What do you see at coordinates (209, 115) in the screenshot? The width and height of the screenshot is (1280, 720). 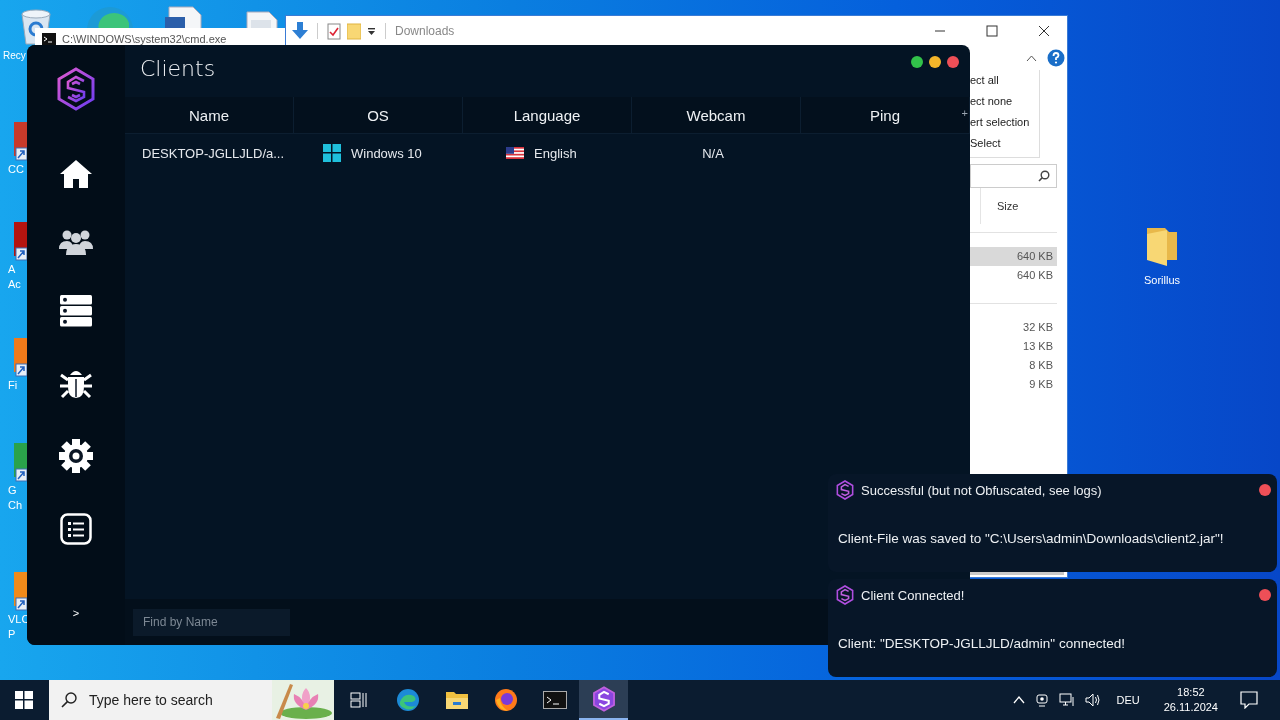 I see `column-header: Name` at bounding box center [209, 115].